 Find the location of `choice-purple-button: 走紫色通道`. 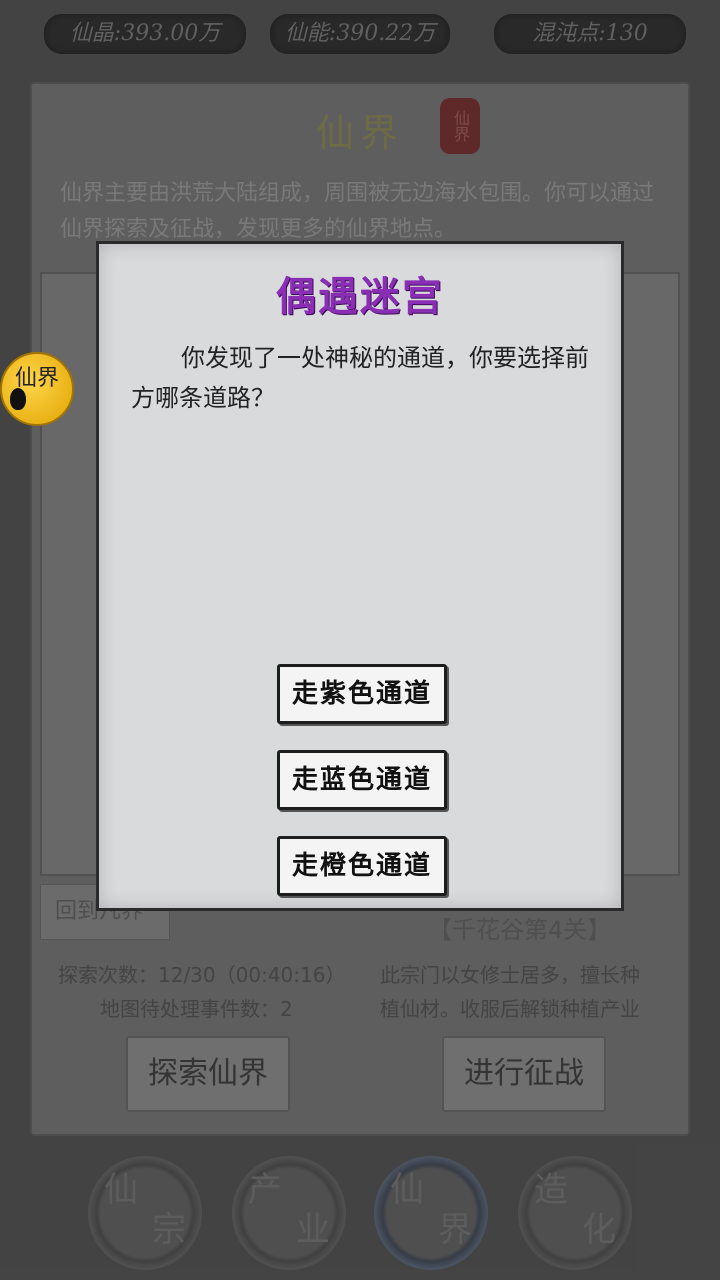

choice-purple-button: 走紫色通道 is located at coordinates (362, 694).